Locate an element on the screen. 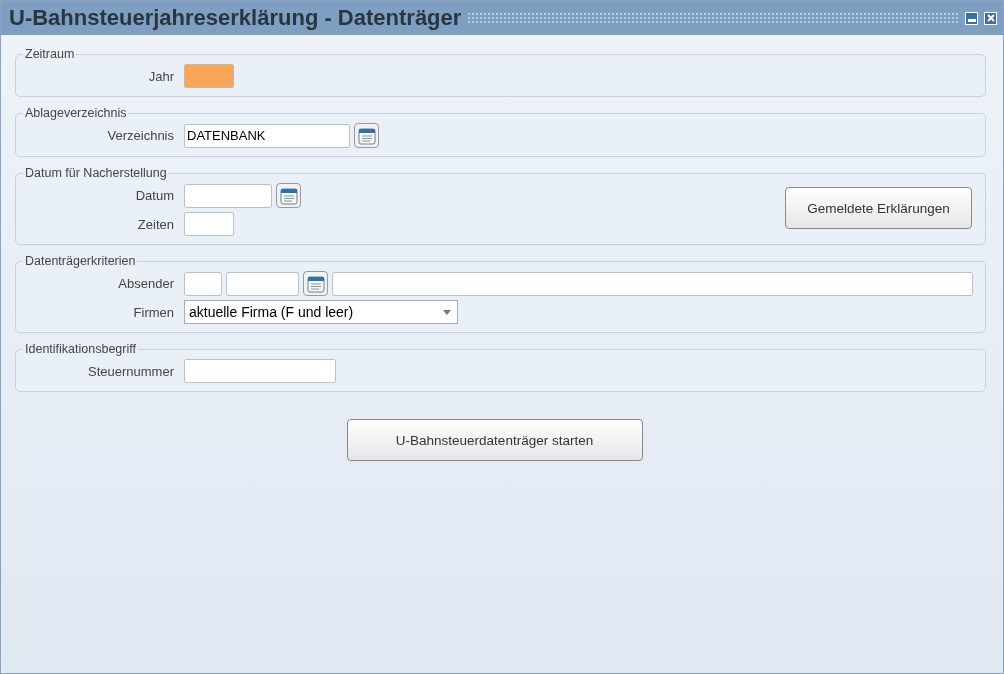  group-title: Datenträgerkriterien is located at coordinates (80, 261).